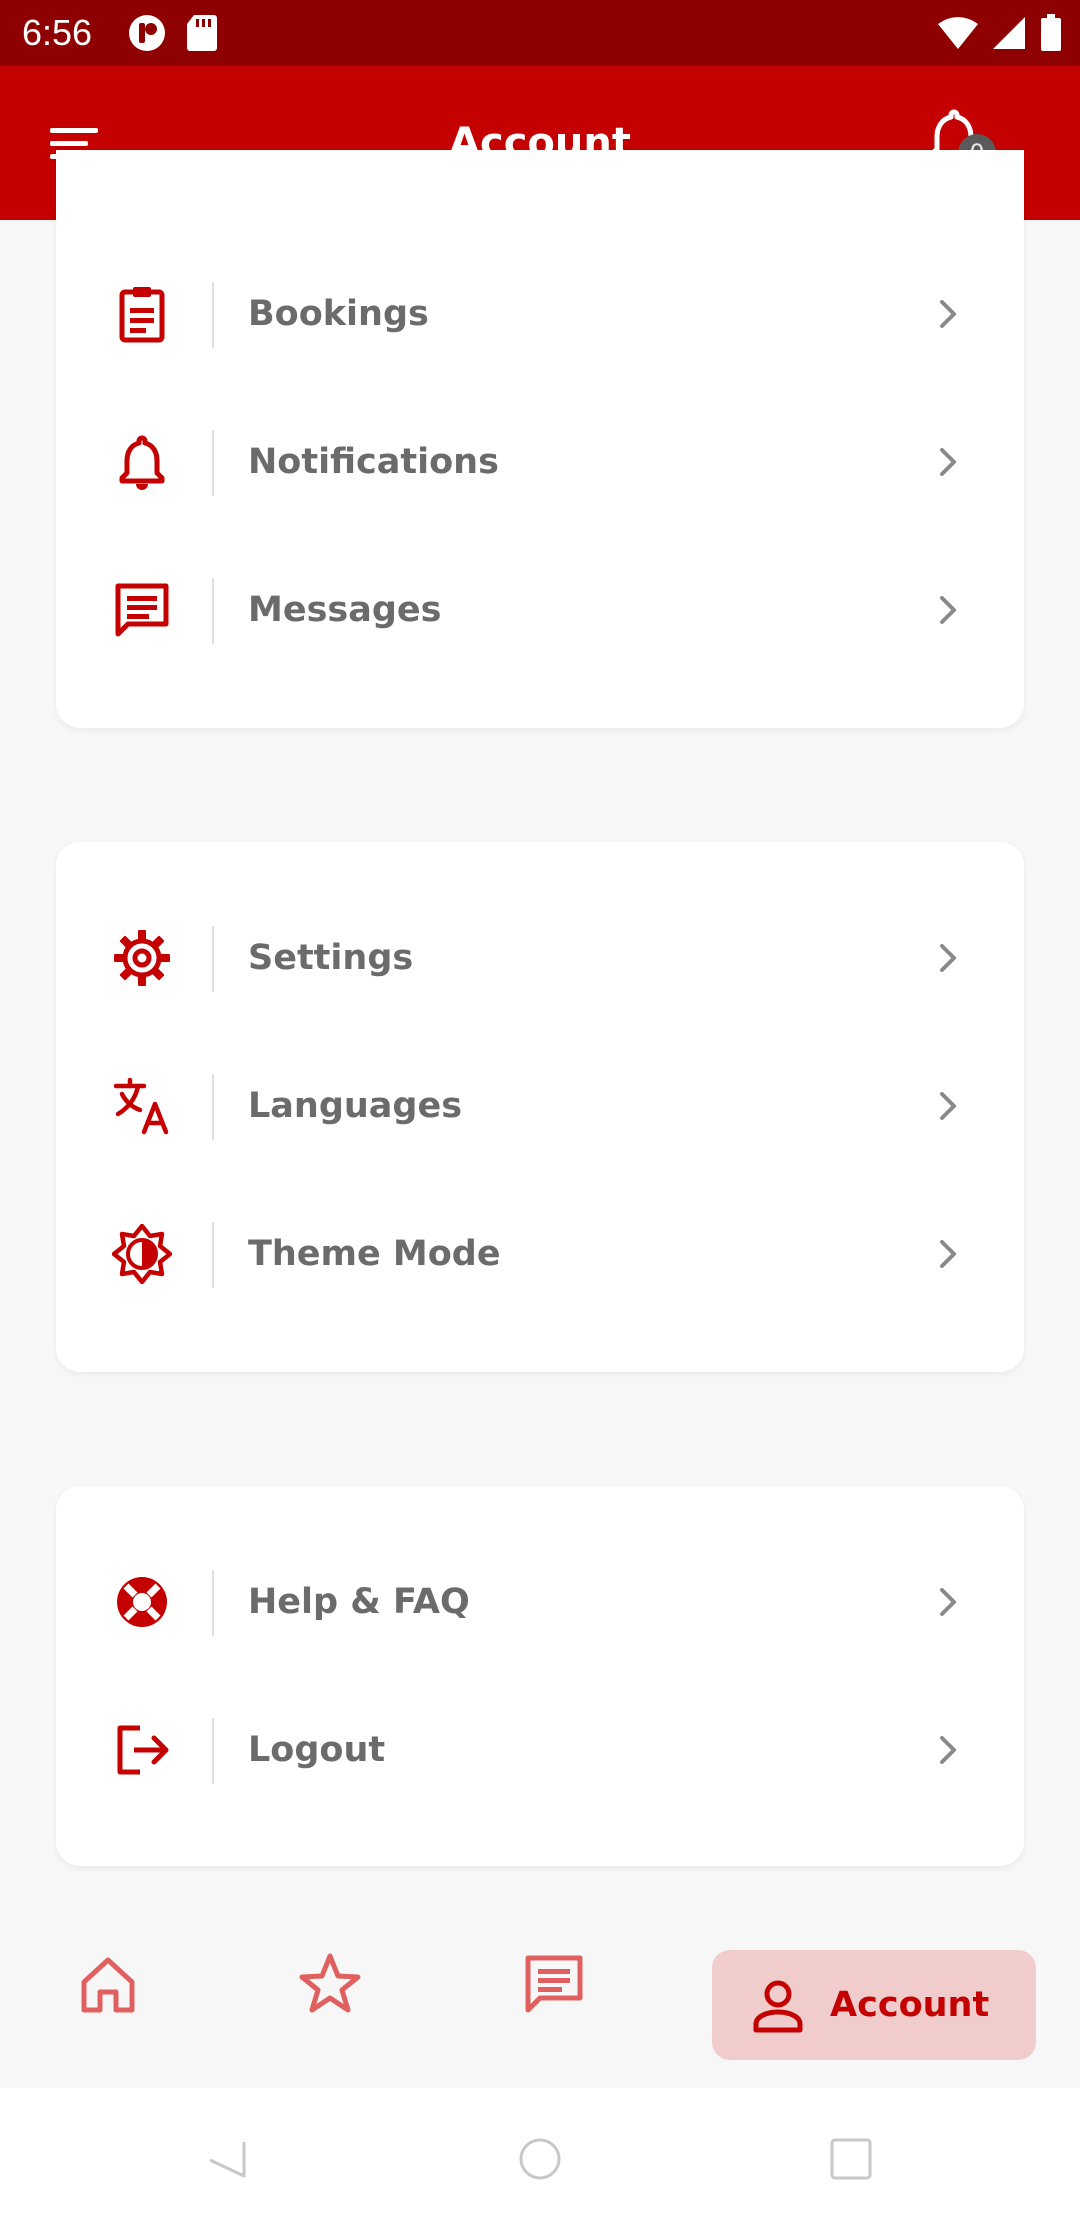 This screenshot has width=1080, height=2220. I want to click on menu-item-languages: Languages, so click(540, 1106).